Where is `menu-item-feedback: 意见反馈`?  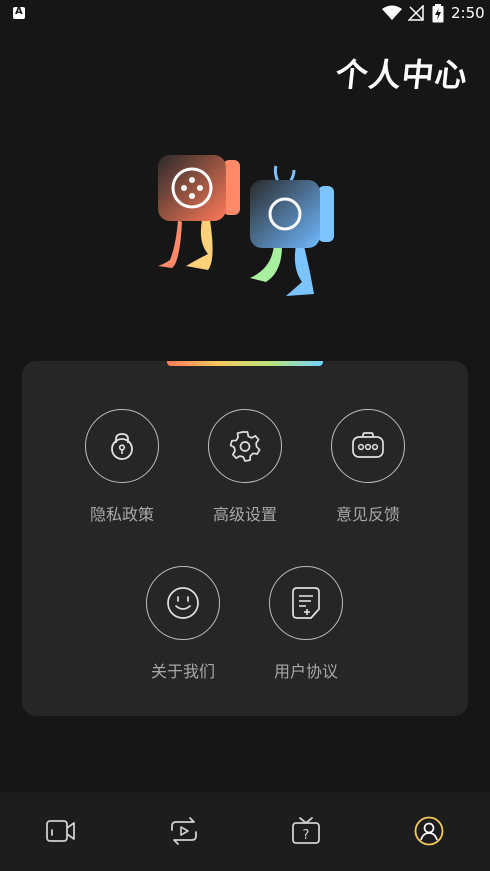 menu-item-feedback: 意见反馈 is located at coordinates (368, 469).